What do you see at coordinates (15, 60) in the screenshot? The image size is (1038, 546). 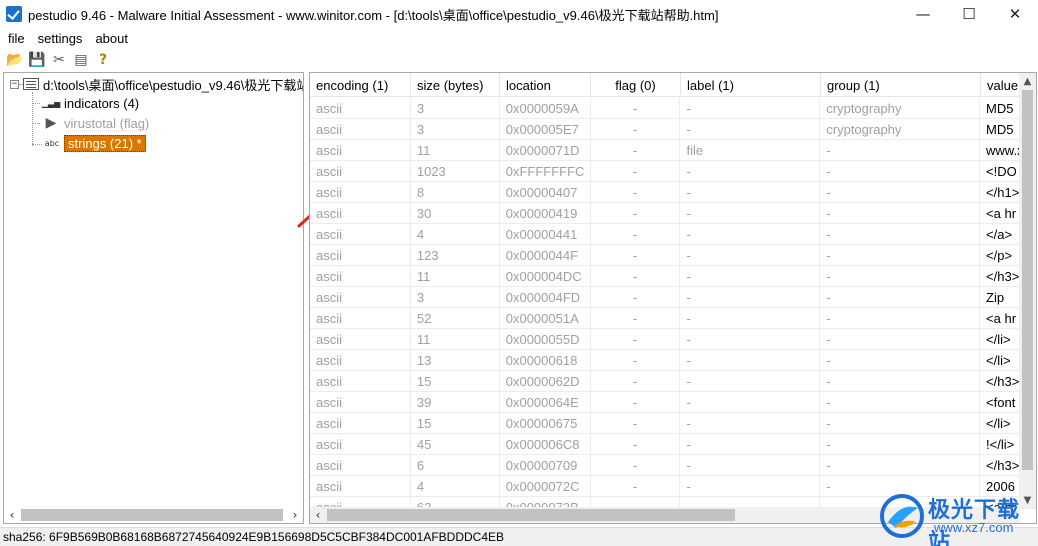 I see `open-icon: 📂` at bounding box center [15, 60].